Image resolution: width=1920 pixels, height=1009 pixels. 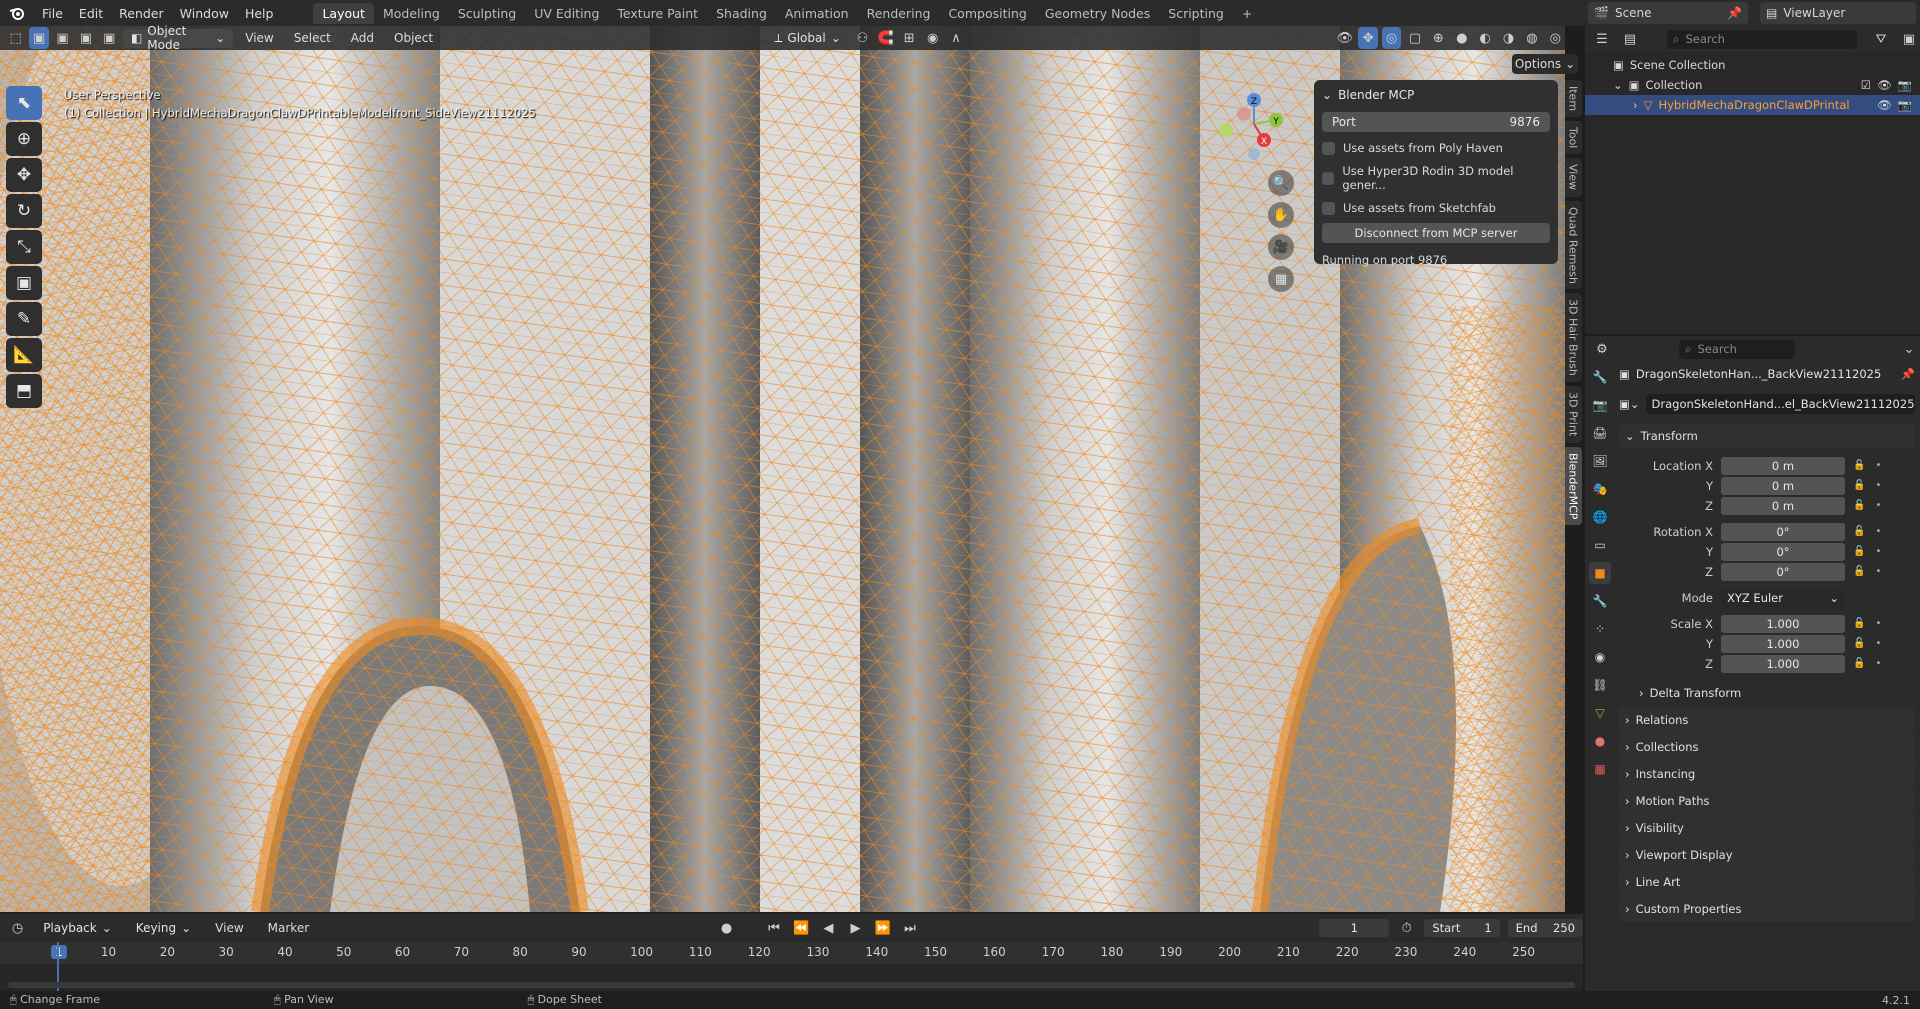 I want to click on blender-logo-icon, so click(x=17, y=13).